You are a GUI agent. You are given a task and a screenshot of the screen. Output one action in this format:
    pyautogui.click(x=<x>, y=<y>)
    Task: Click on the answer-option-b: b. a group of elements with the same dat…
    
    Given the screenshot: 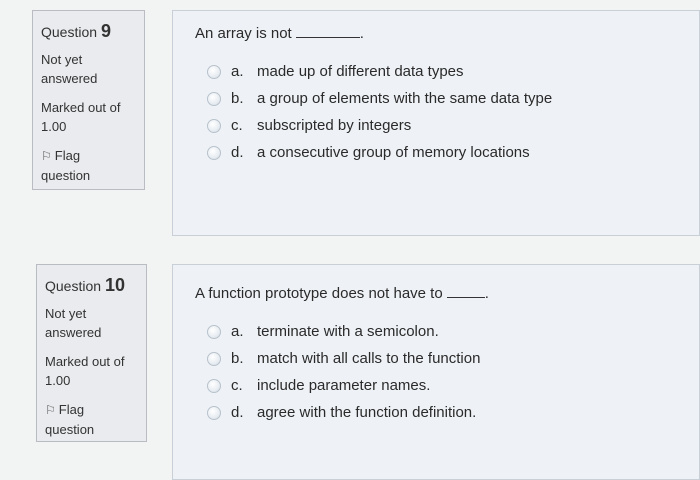 What is the action you would take?
    pyautogui.click(x=443, y=98)
    